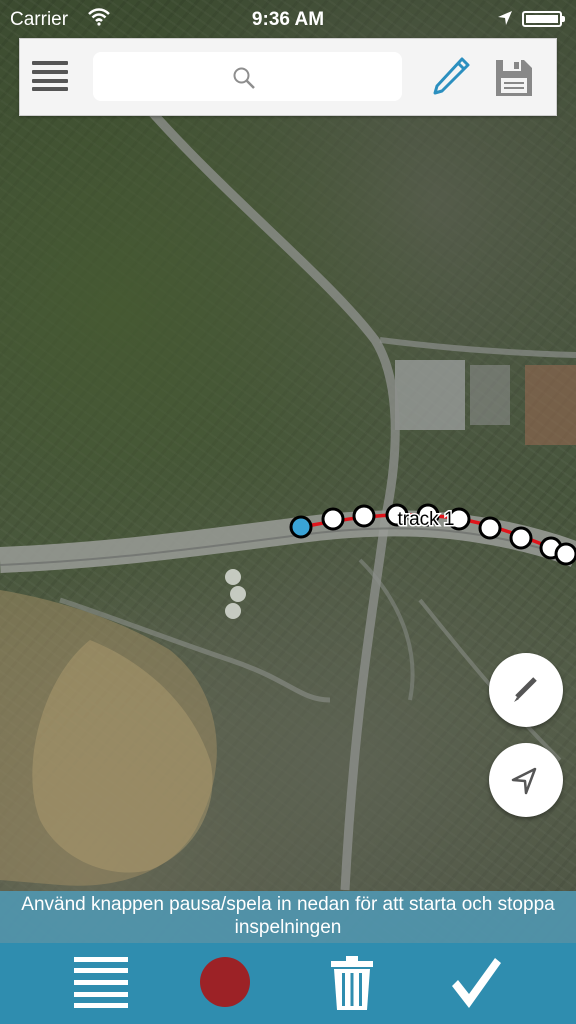 The image size is (576, 1024). I want to click on checkmark-icon, so click(476, 983).